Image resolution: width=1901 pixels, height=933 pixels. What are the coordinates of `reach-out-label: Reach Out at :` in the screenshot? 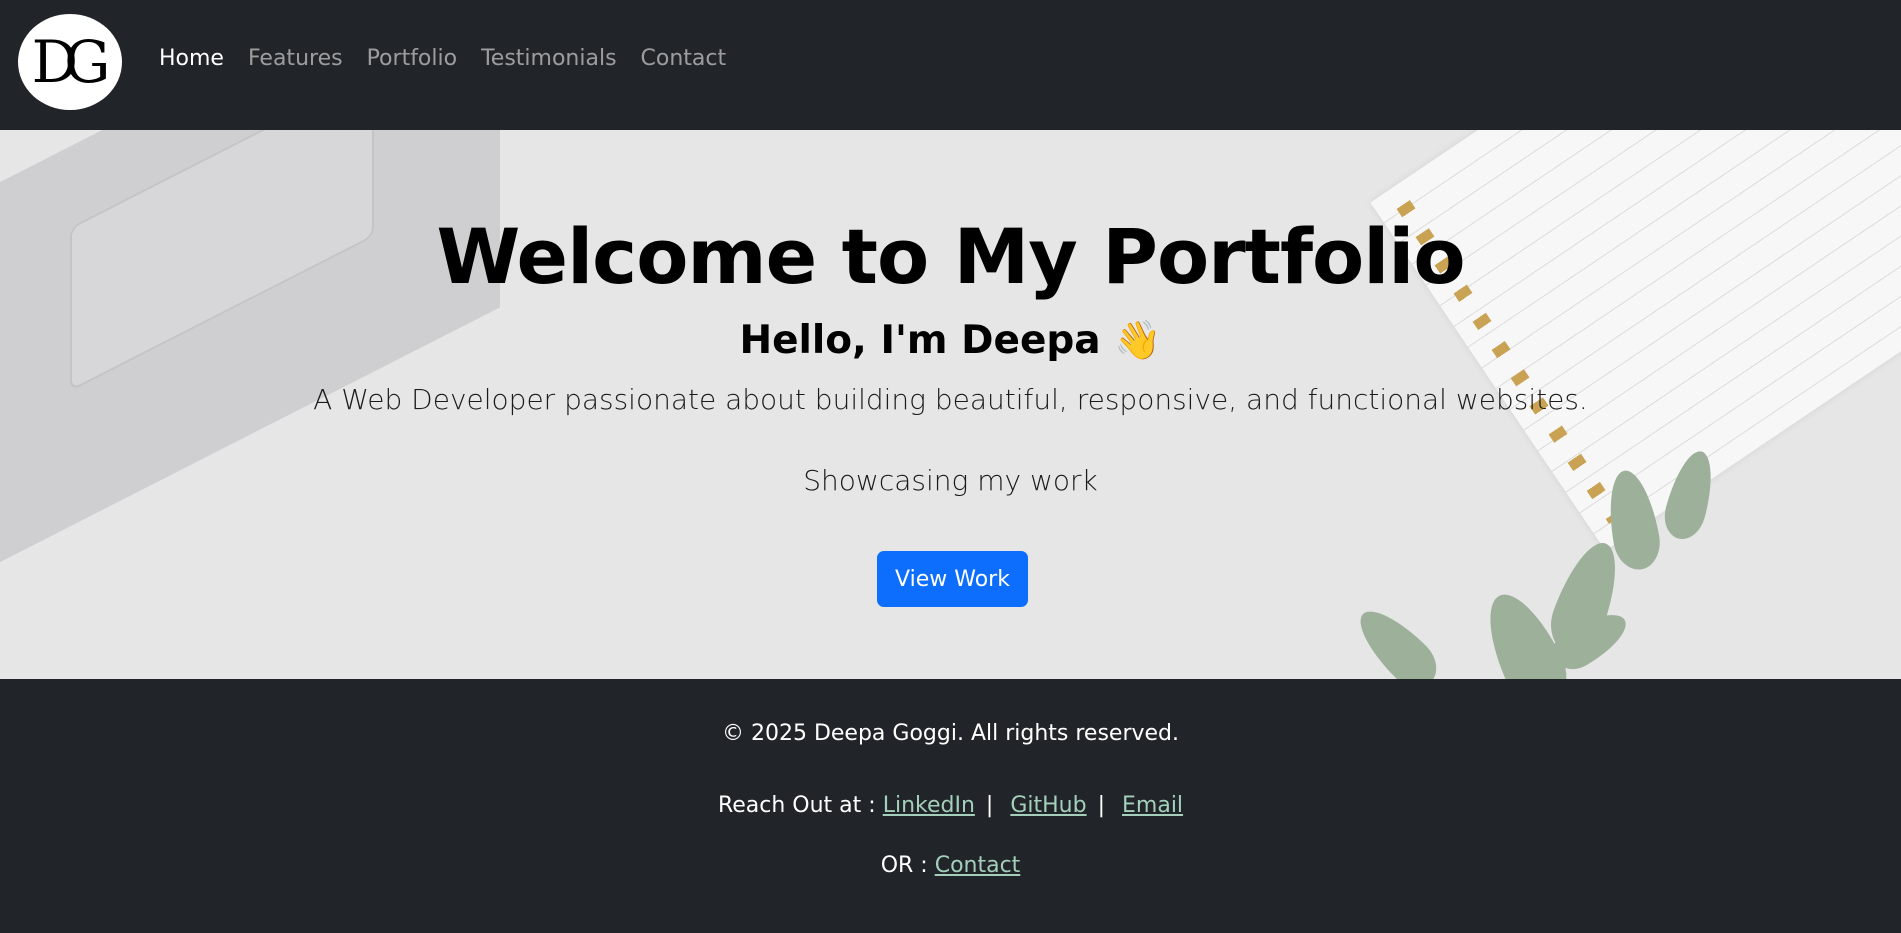 It's located at (796, 805).